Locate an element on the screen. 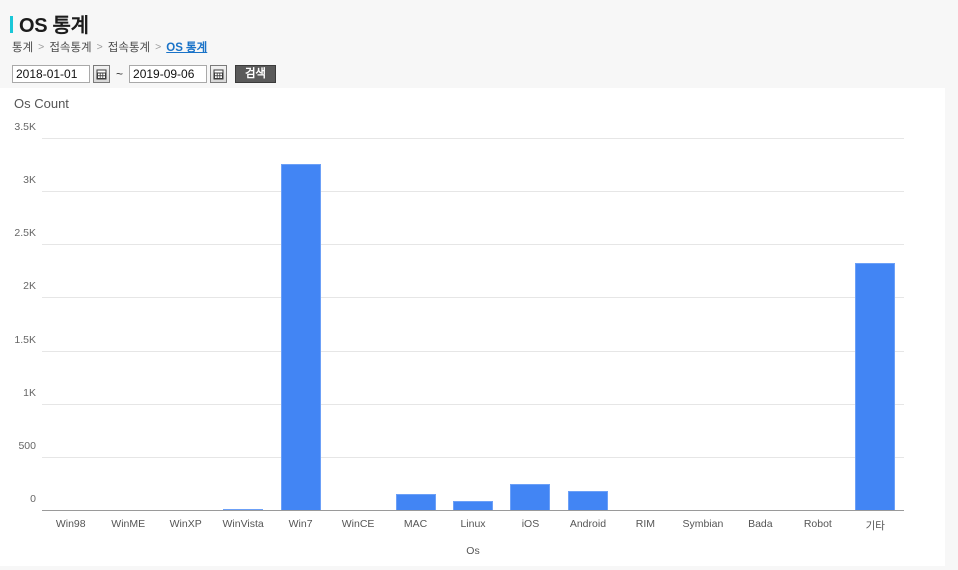 Image resolution: width=958 pixels, height=570 pixels. x-axis-label-Win7: Win7 is located at coordinates (300, 524).